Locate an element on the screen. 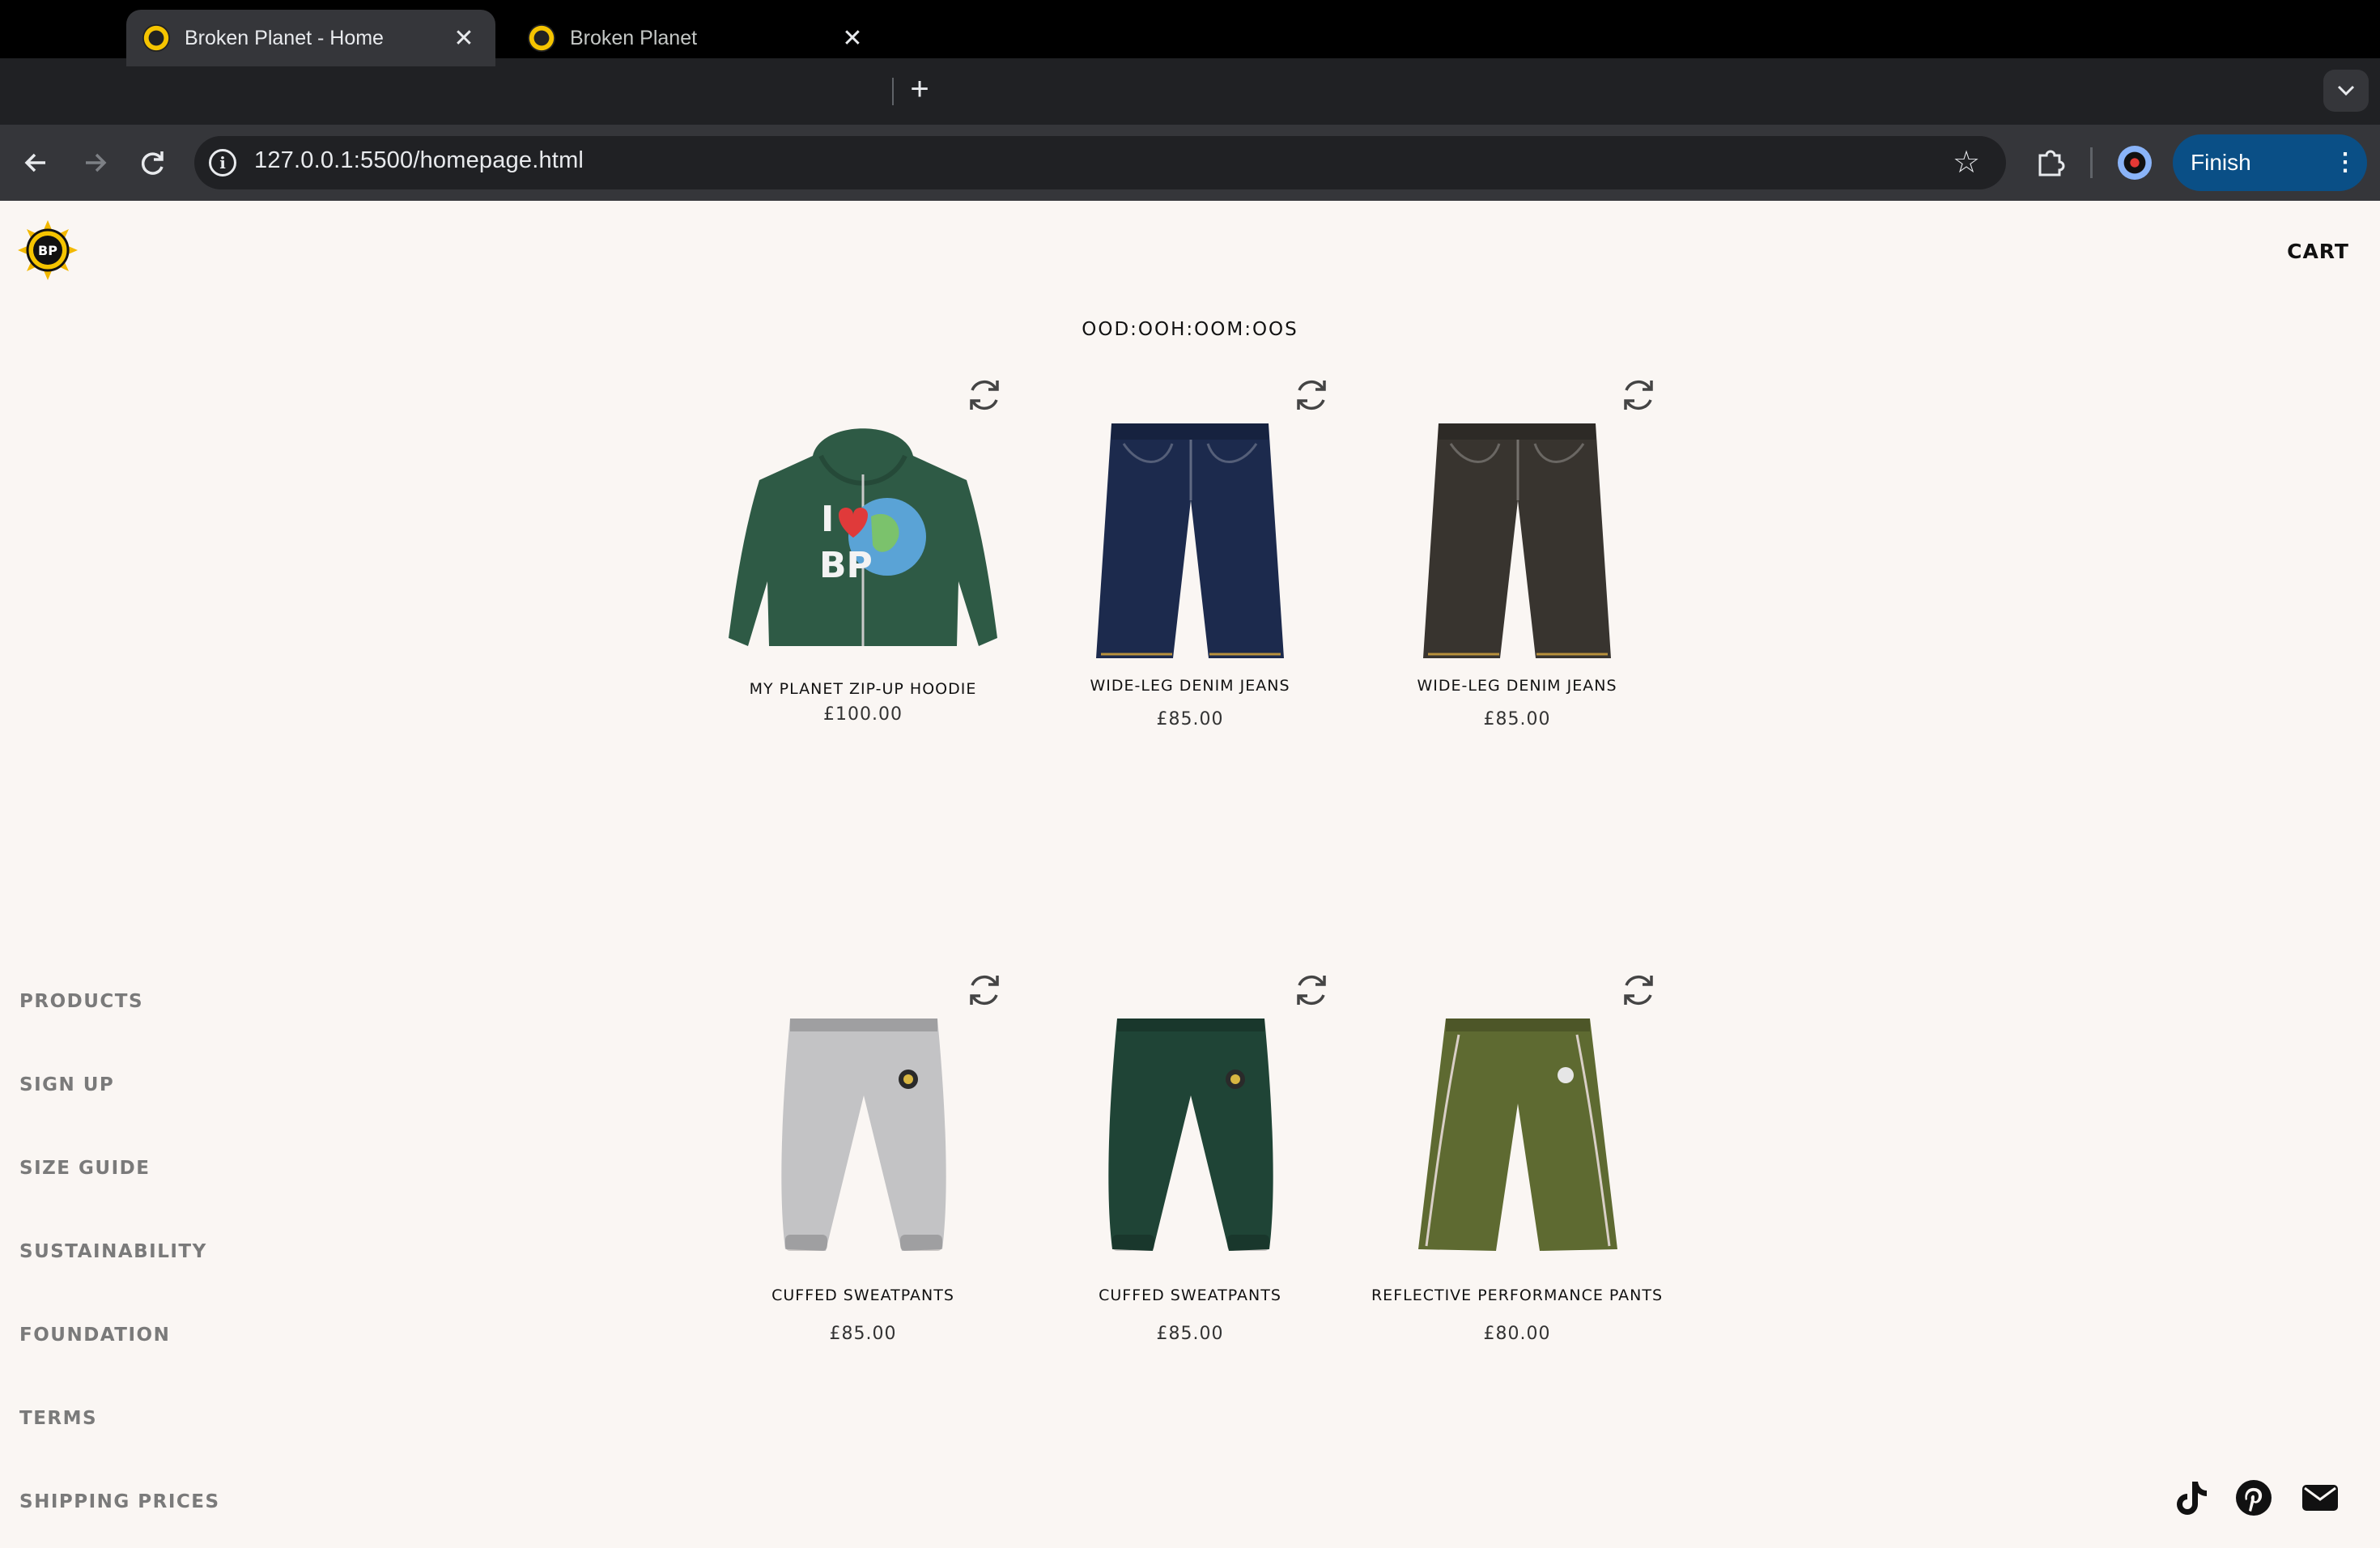 This screenshot has width=2380, height=1548. tab-title: Broken Planet is located at coordinates (634, 37).